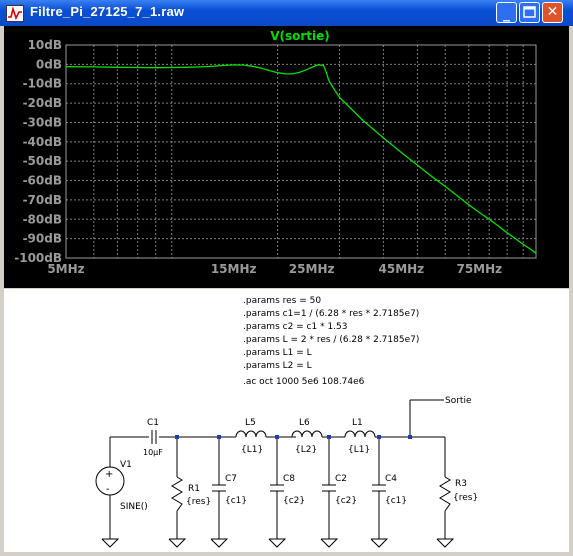 Image resolution: width=573 pixels, height=556 pixels. Describe the element at coordinates (307, 436) in the screenshot. I see `inductor-l6: L6 {L2}` at that location.